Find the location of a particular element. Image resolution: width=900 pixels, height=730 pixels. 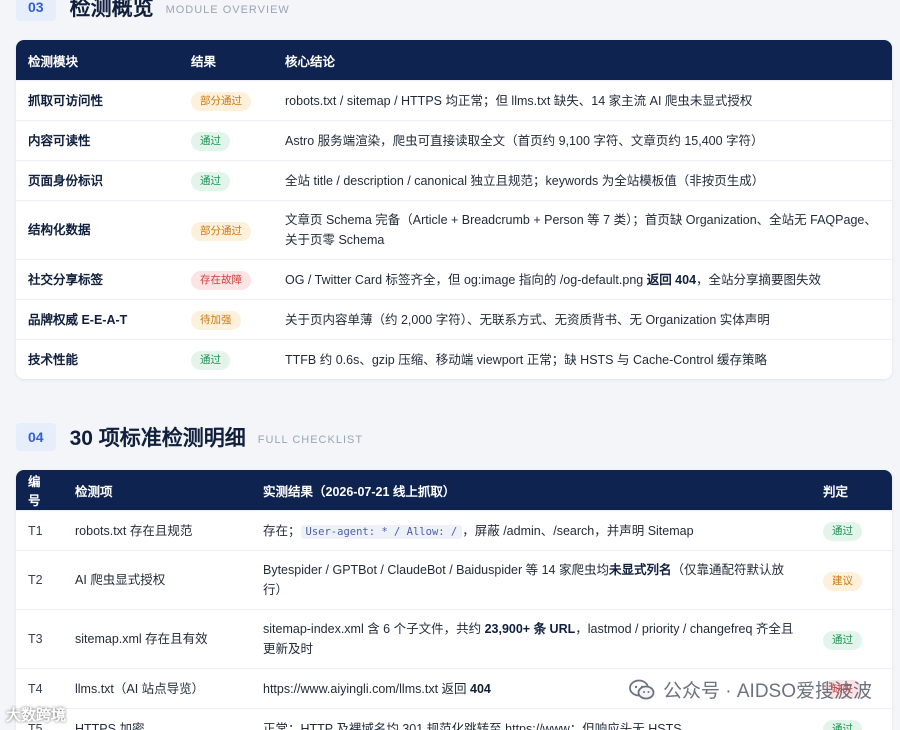

module-name: 页面身份标识 is located at coordinates (97, 180).